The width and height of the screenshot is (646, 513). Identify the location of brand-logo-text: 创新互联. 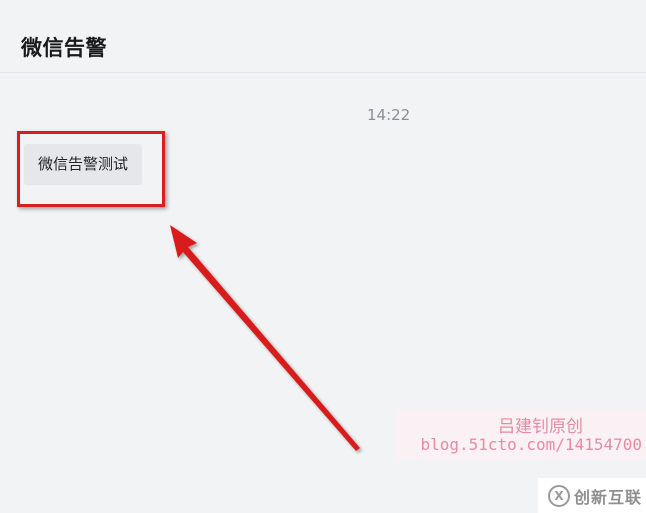
(608, 497).